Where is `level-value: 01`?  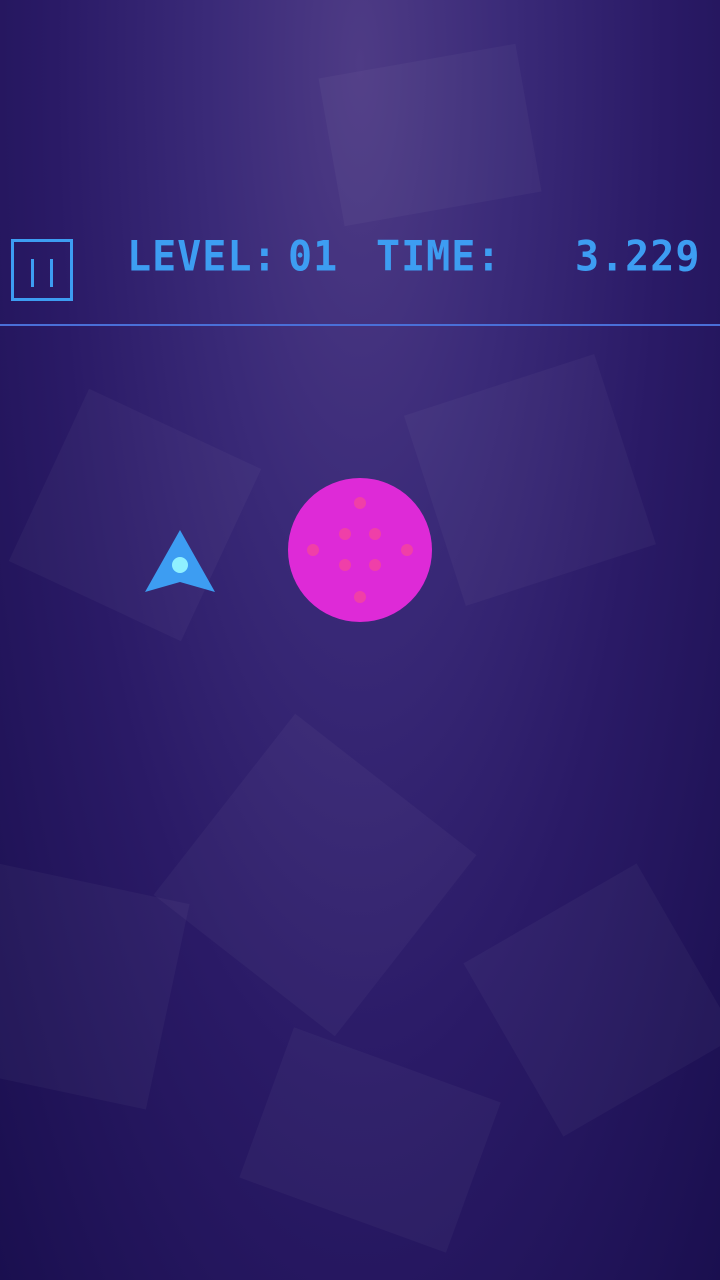 level-value: 01 is located at coordinates (313, 257).